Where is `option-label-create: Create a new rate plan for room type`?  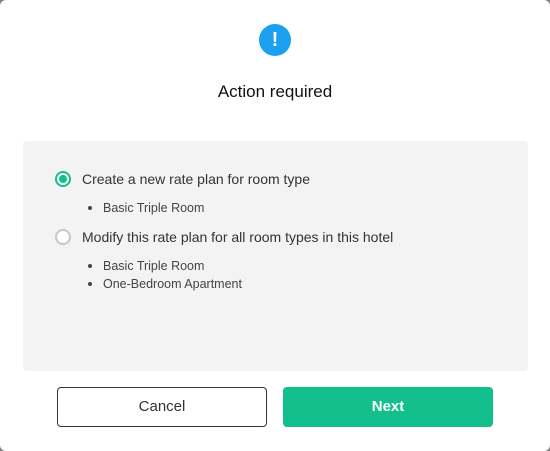 option-label-create: Create a new rate plan for room type is located at coordinates (196, 179).